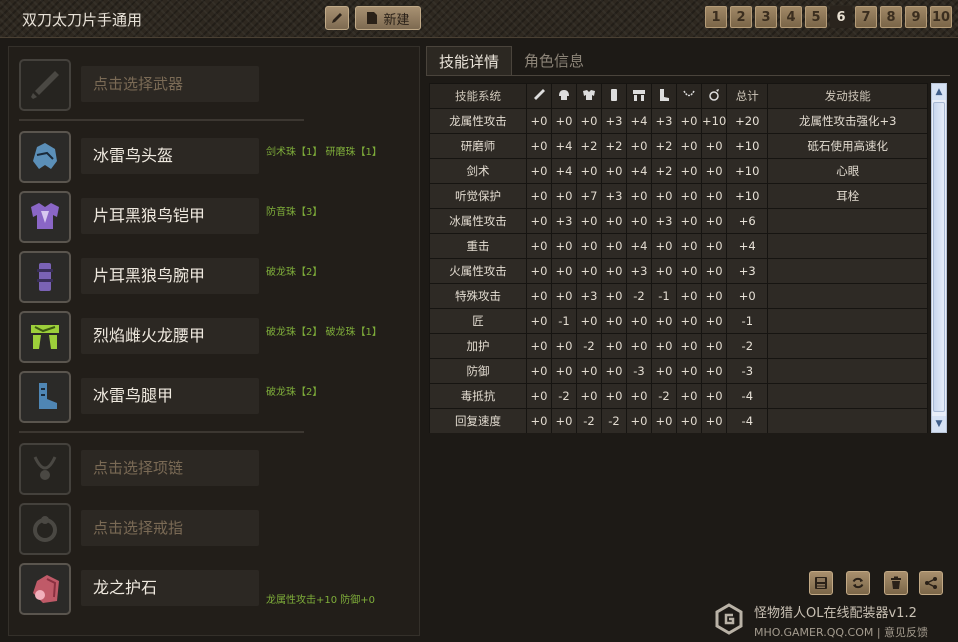  What do you see at coordinates (170, 276) in the screenshot?
I see `armor-name: 片耳黑狼鸟腕甲` at bounding box center [170, 276].